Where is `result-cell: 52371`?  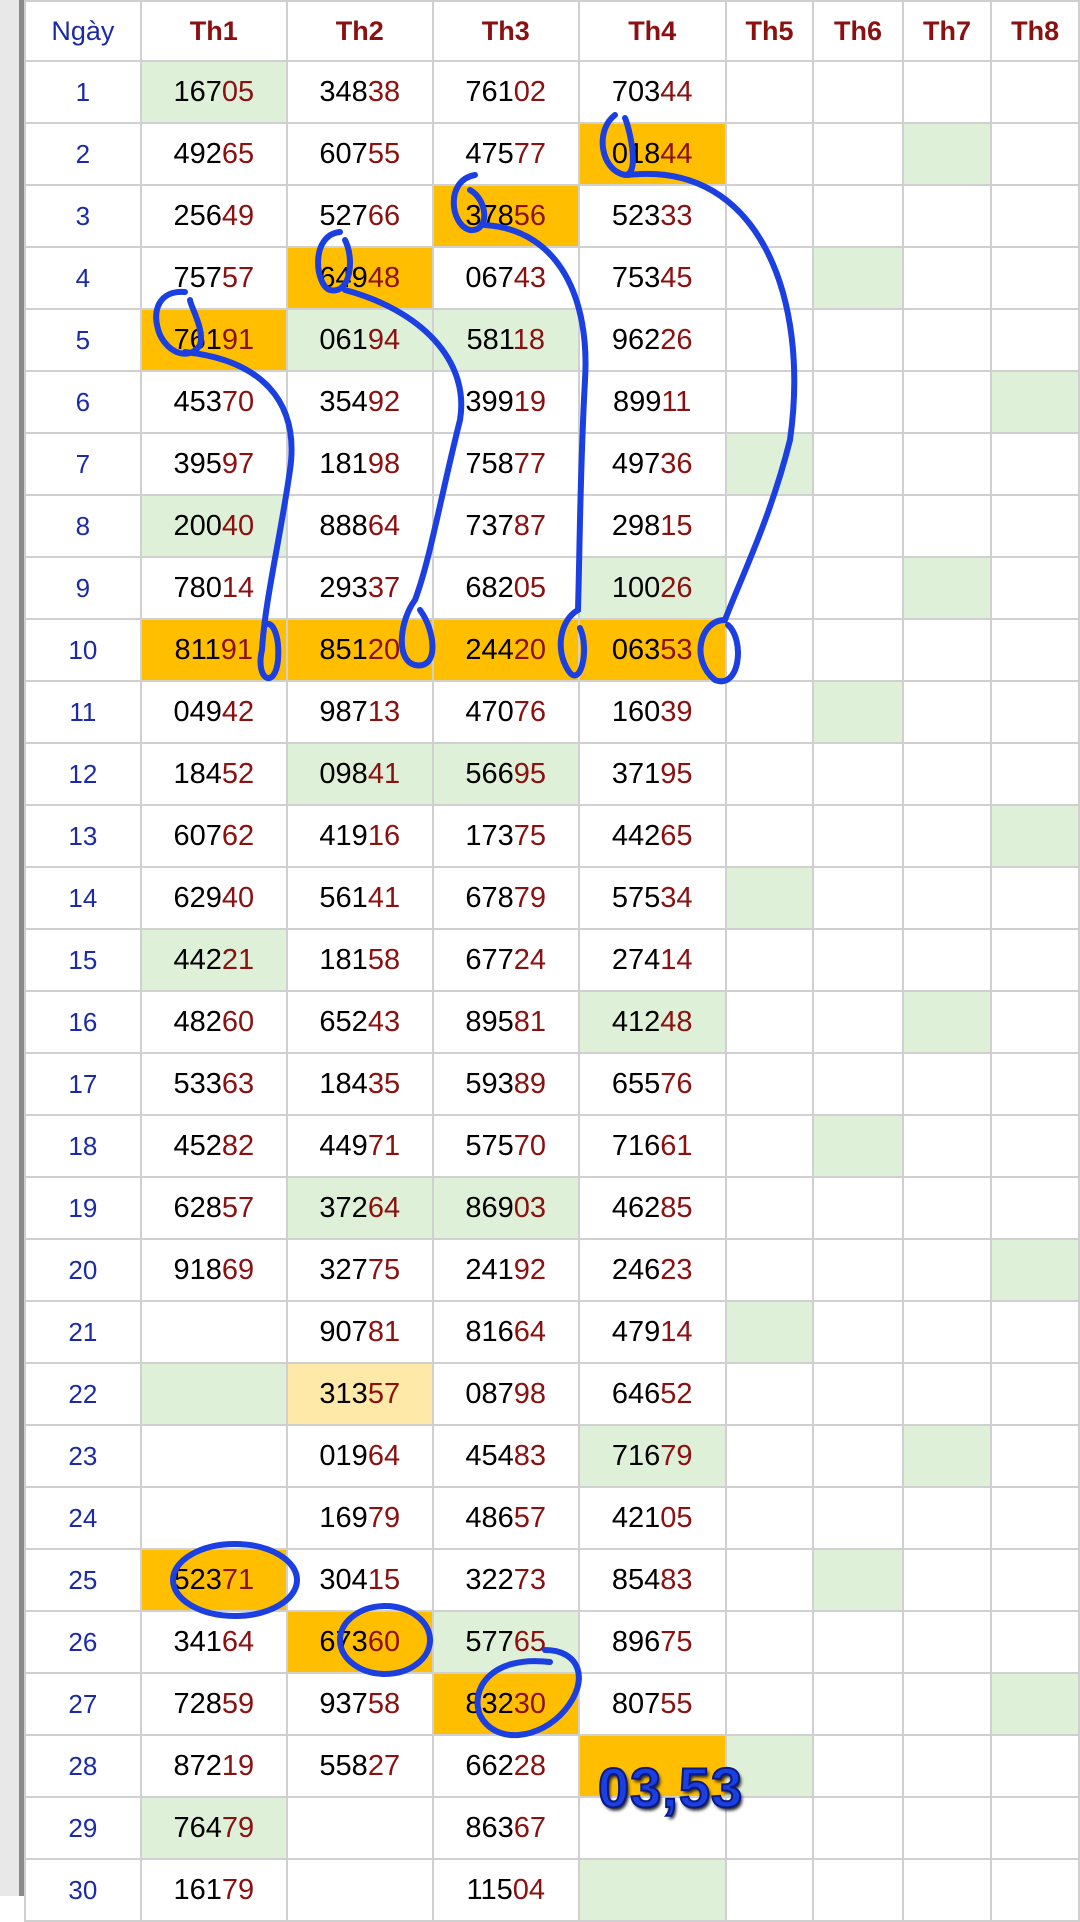
result-cell: 52371 is located at coordinates (213, 1580).